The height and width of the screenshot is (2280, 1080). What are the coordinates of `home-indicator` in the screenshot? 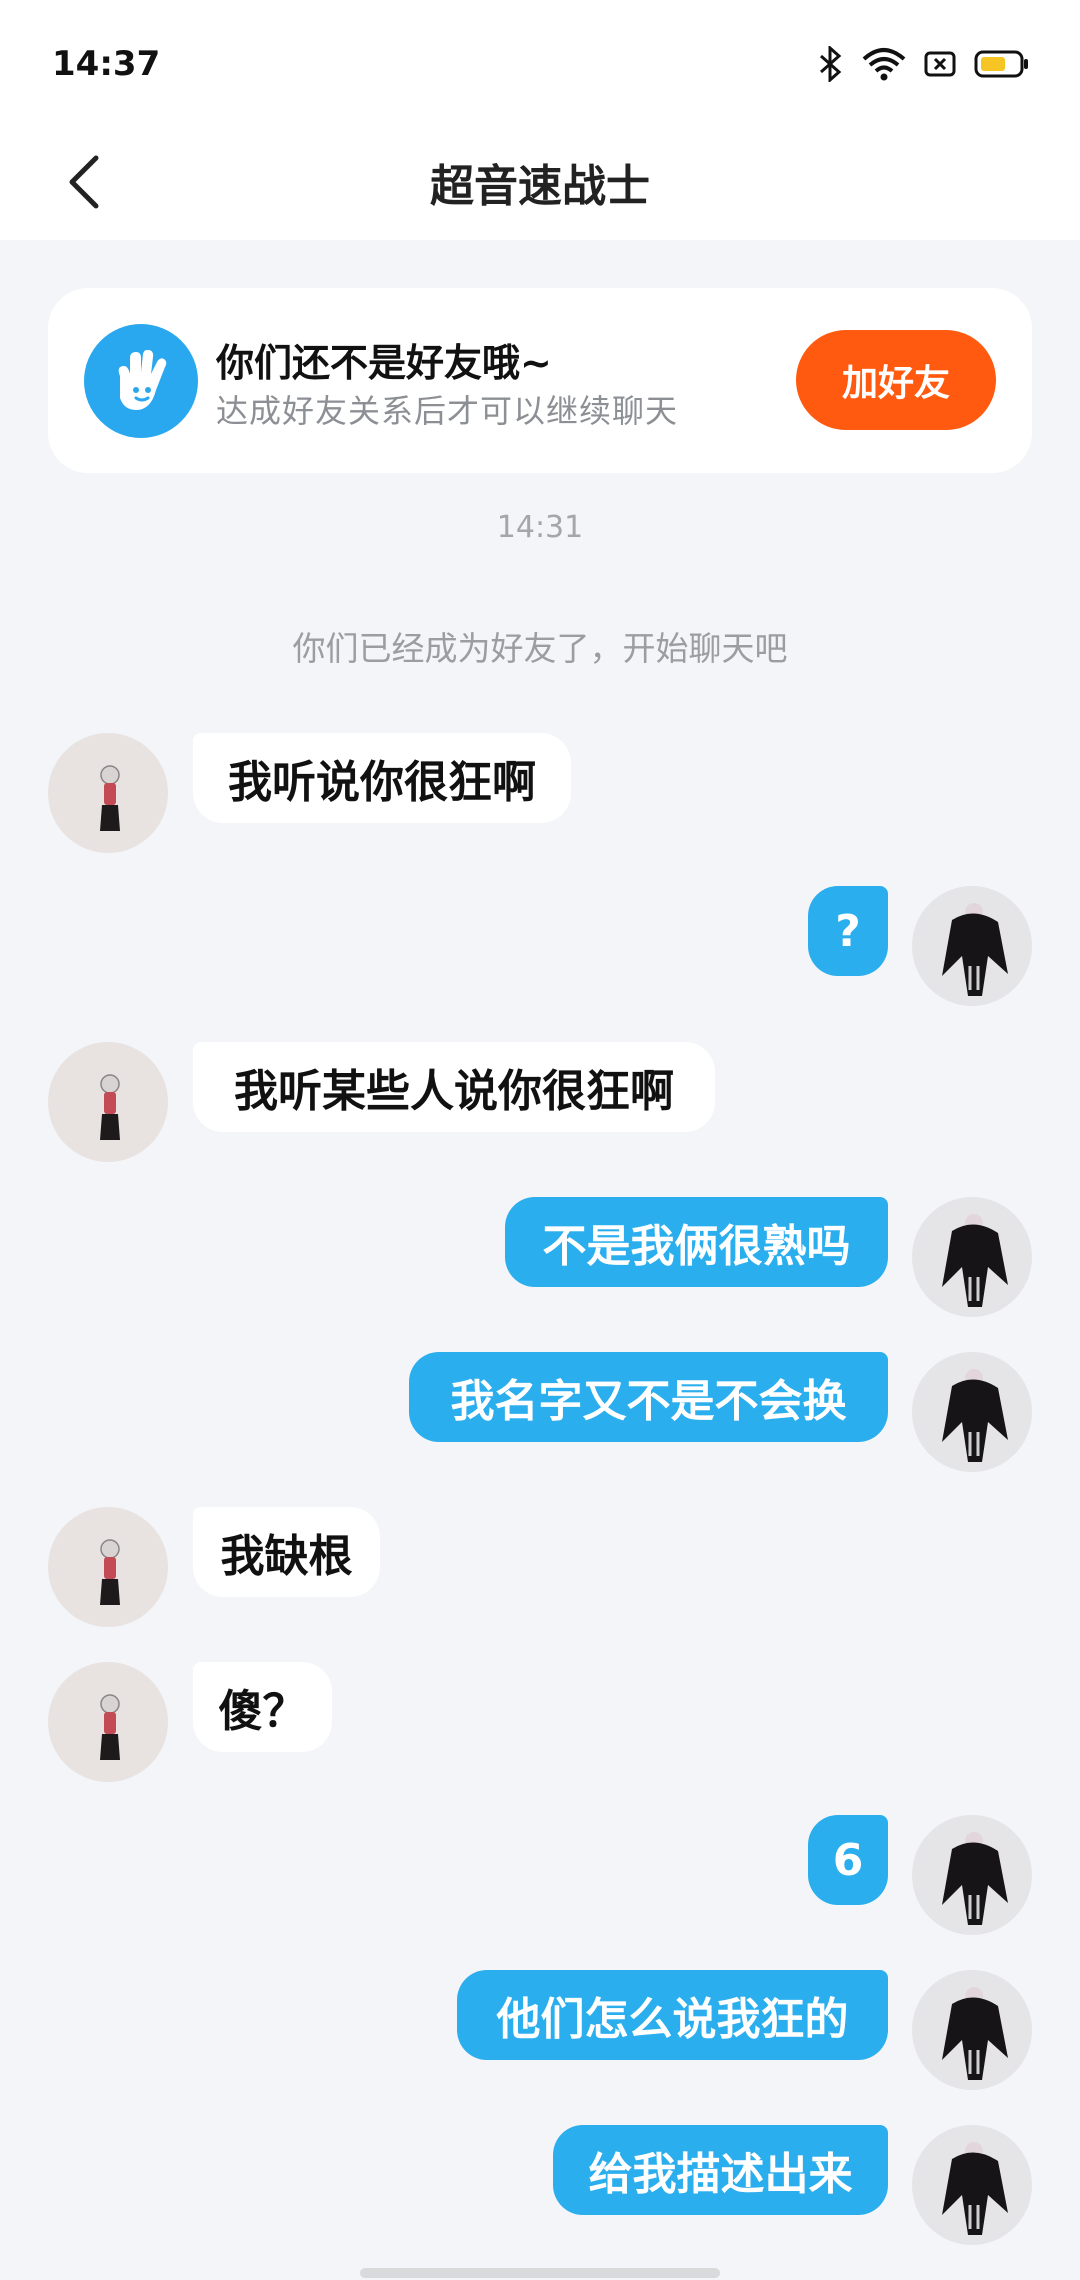 It's located at (540, 2273).